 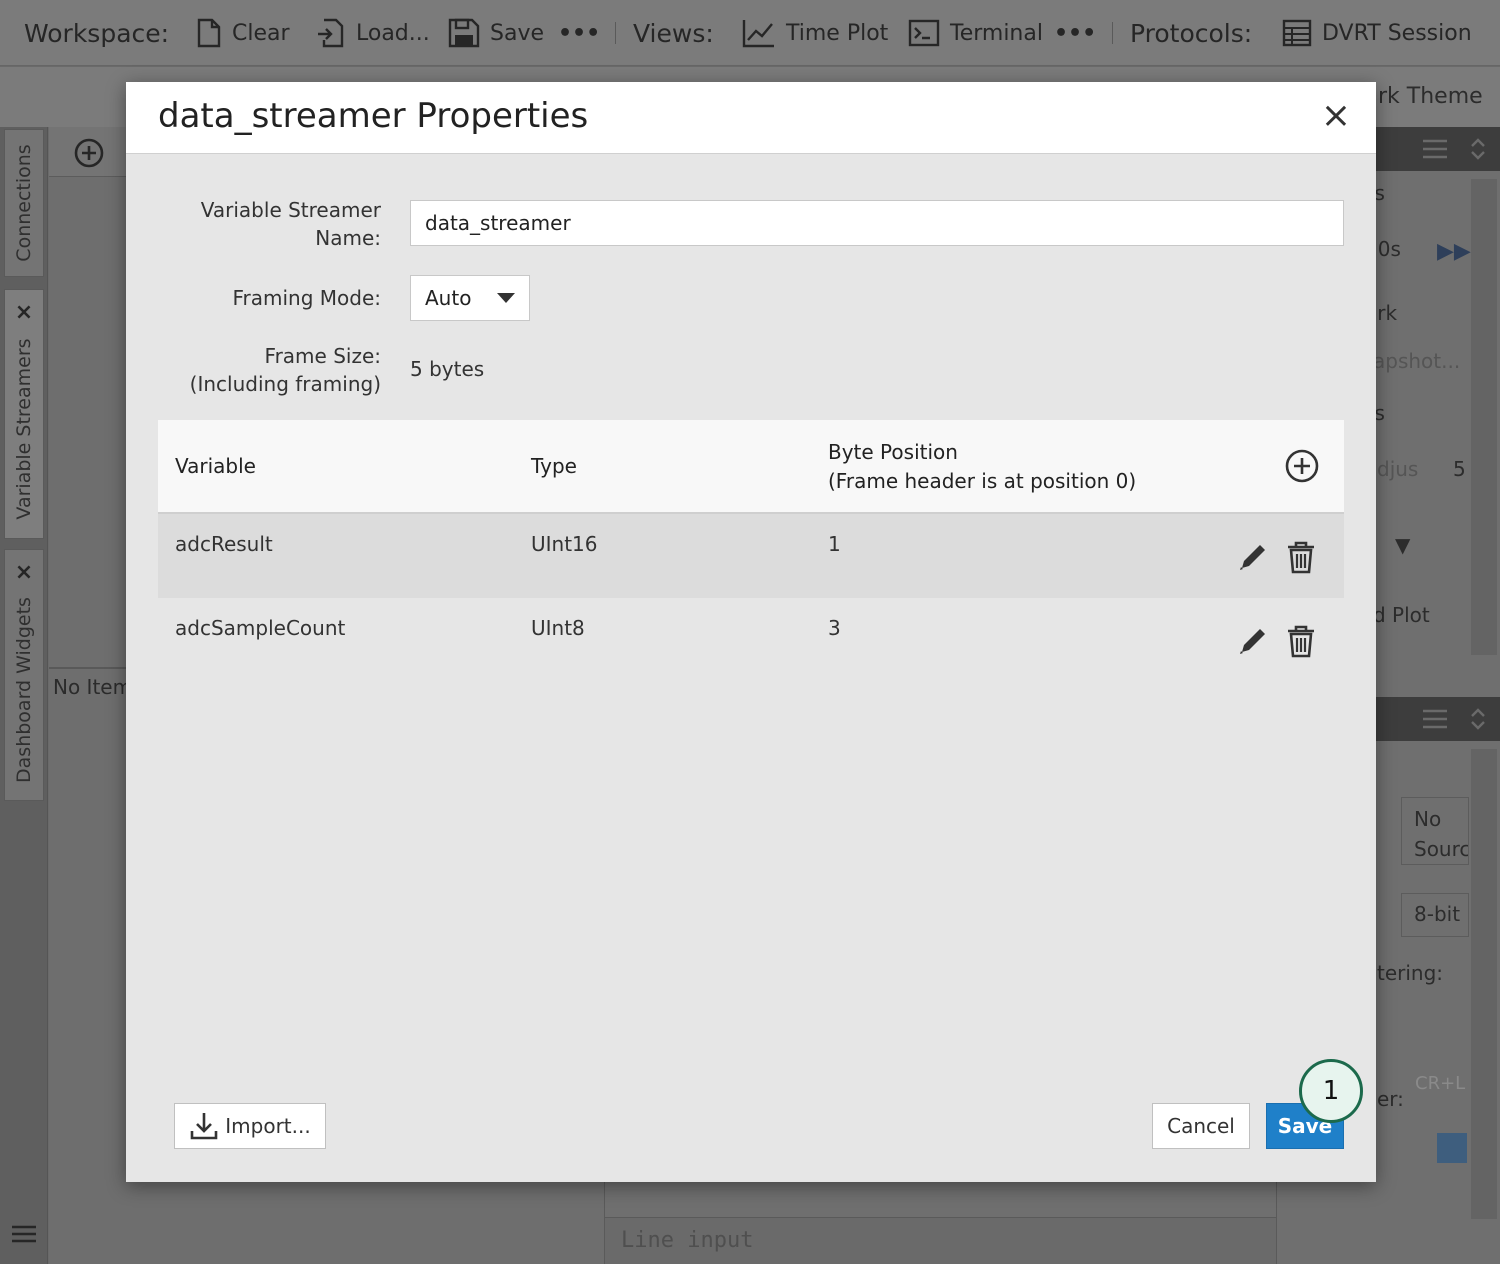 I want to click on checkbox-checked, so click(x=1452, y=1148).